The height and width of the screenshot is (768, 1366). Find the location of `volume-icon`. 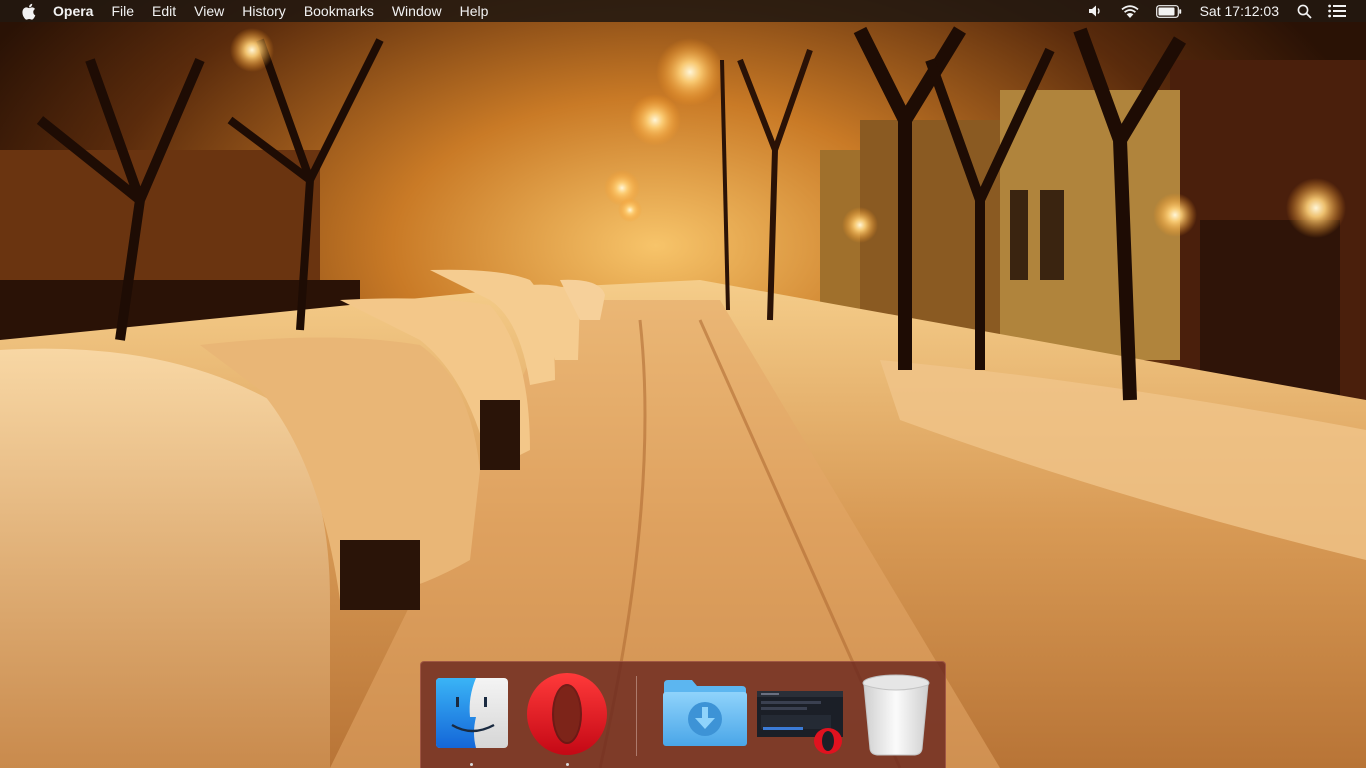

volume-icon is located at coordinates (1096, 11).